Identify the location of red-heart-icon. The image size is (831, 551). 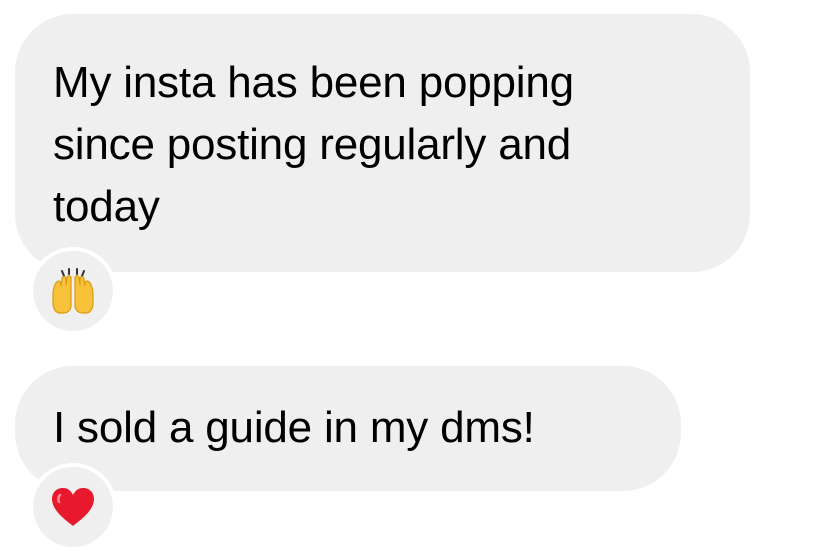
(73, 507).